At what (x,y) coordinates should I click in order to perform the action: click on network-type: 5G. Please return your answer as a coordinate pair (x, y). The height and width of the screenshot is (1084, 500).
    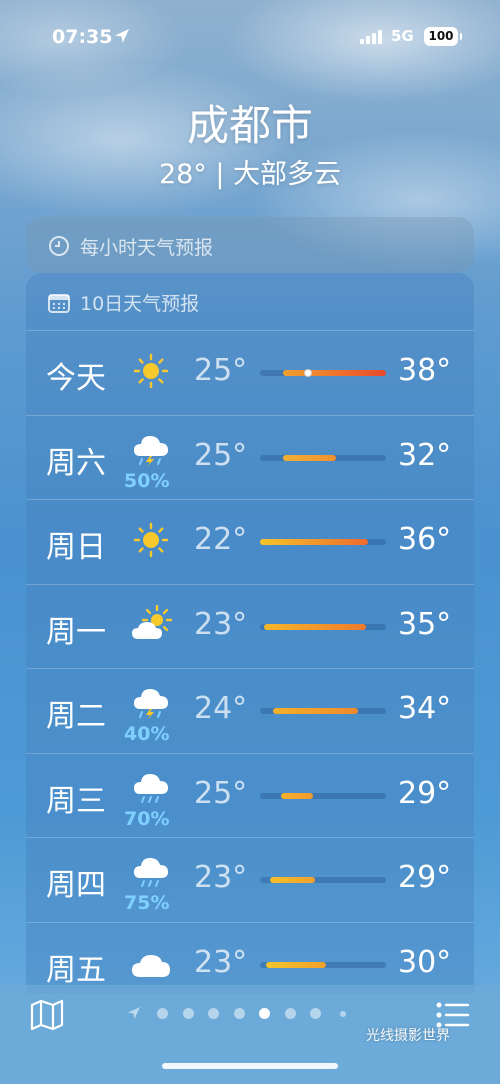
    Looking at the image, I should click on (402, 36).